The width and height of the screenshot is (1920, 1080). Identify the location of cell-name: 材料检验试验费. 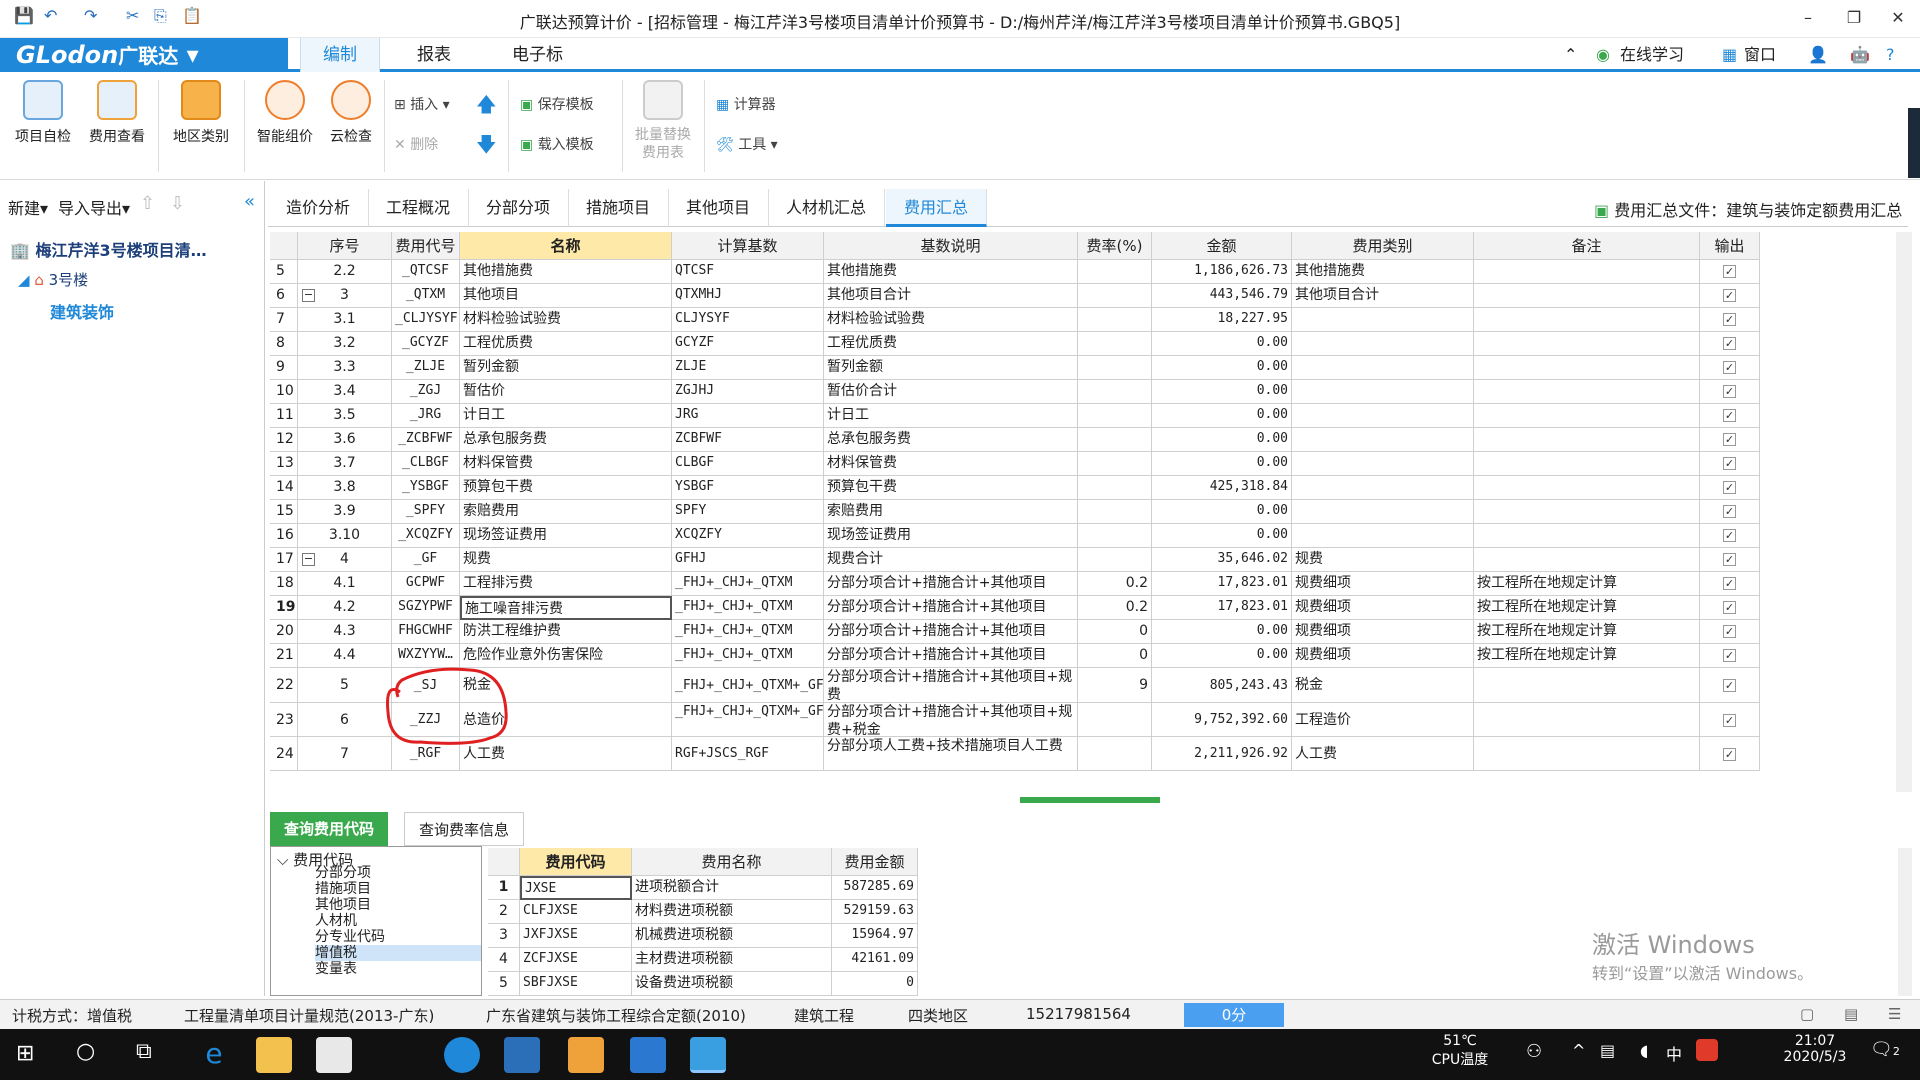
(566, 320).